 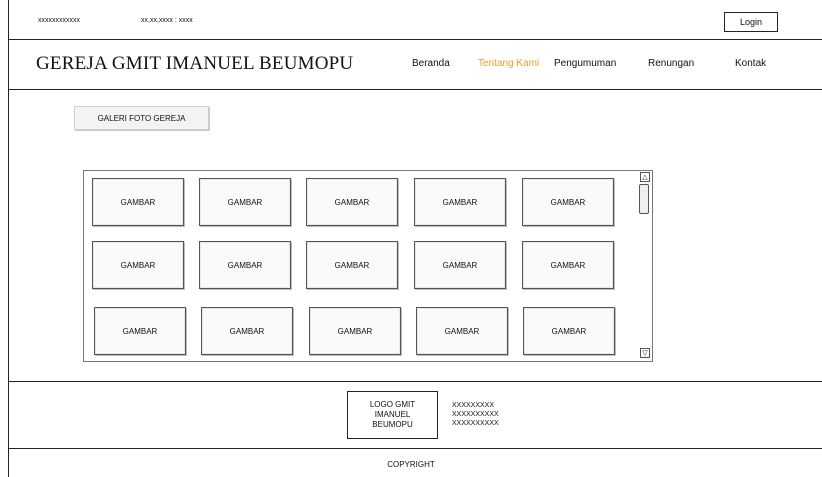 I want to click on nav-item-kontak: Kontak, so click(x=750, y=63).